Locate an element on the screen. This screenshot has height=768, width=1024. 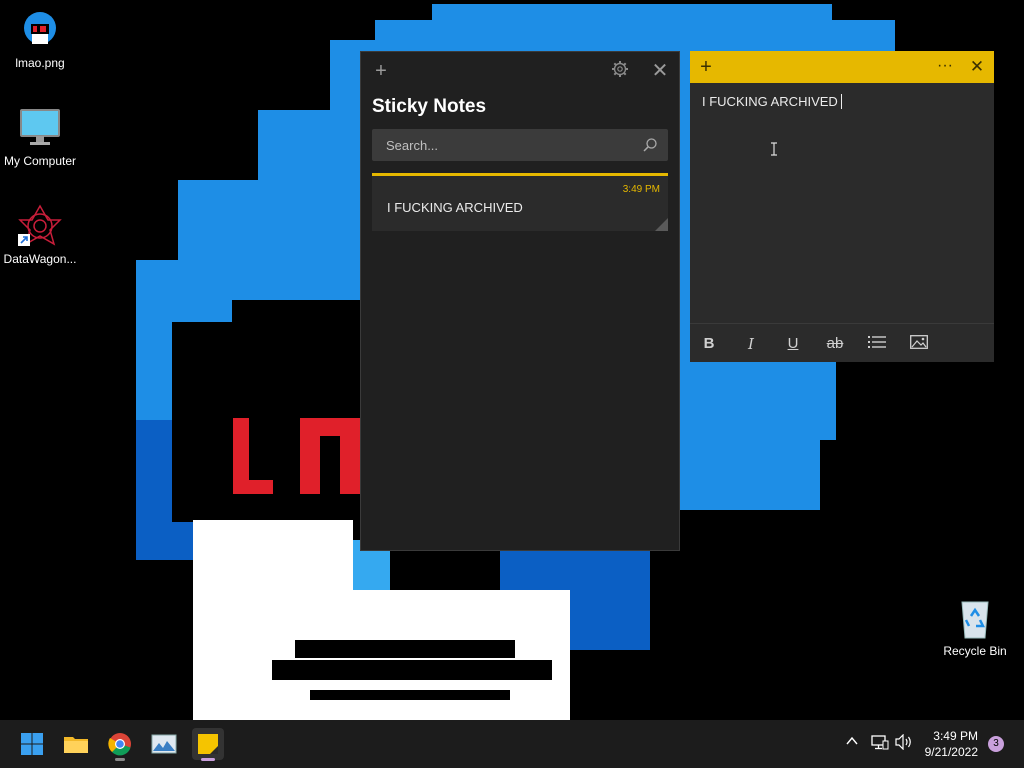
bullet-list-button is located at coordinates (877, 344).